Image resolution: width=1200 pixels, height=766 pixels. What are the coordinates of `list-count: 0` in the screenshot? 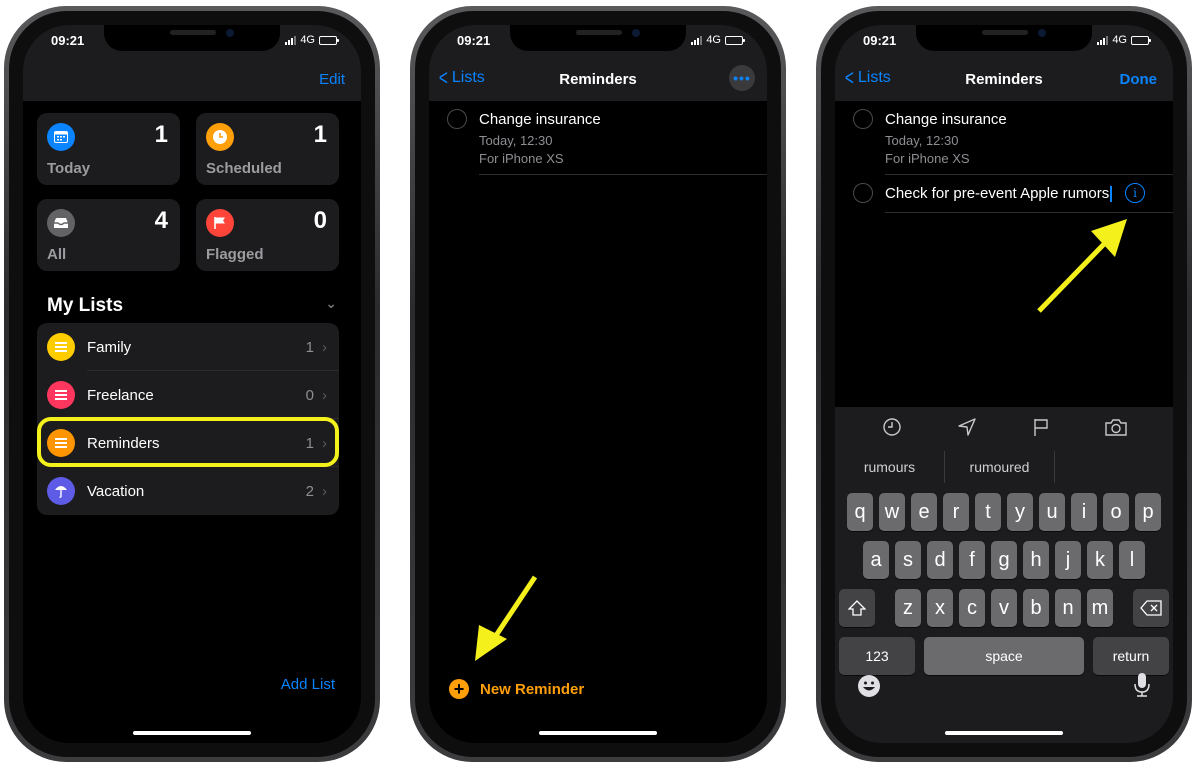 It's located at (309, 395).